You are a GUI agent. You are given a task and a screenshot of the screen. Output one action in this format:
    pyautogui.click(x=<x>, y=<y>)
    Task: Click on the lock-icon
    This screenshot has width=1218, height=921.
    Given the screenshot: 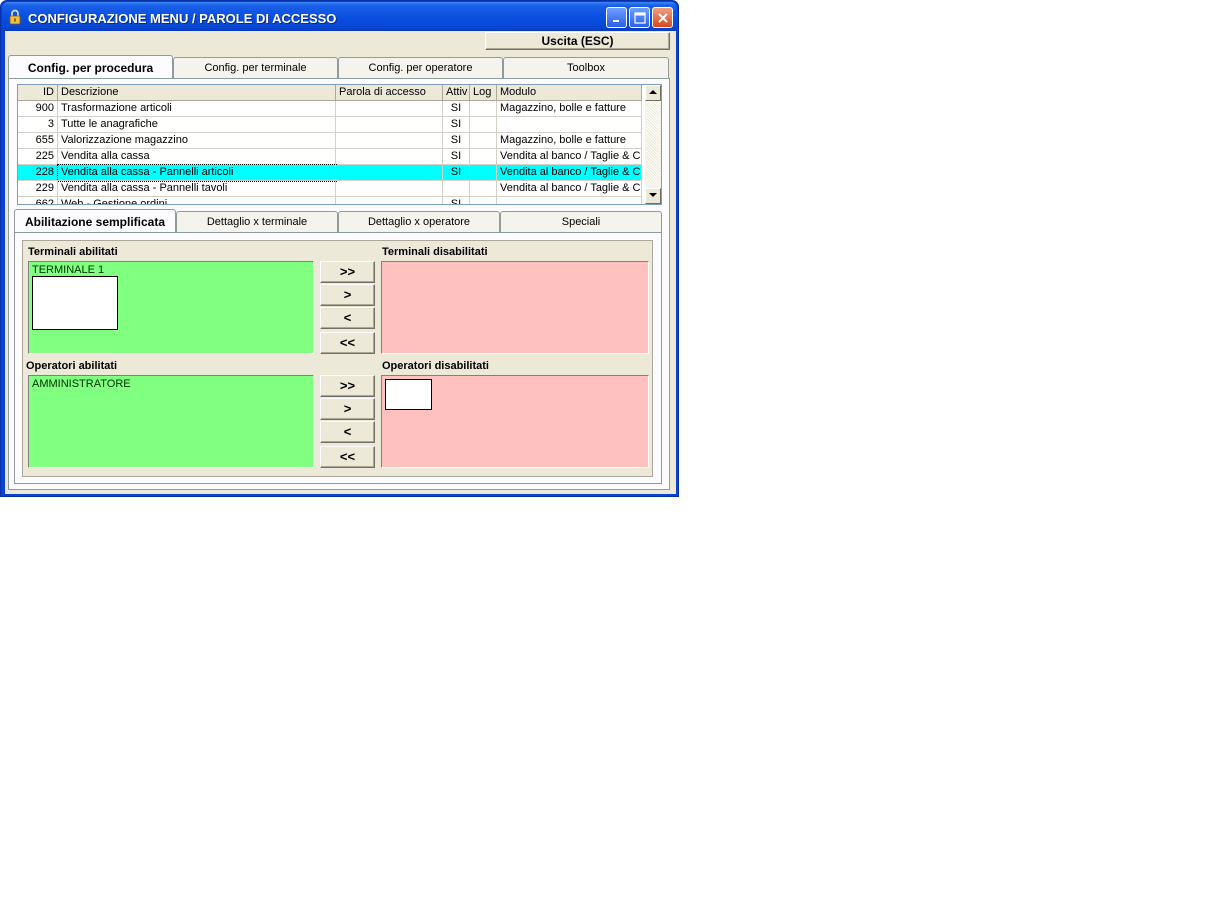 What is the action you would take?
    pyautogui.click(x=15, y=17)
    